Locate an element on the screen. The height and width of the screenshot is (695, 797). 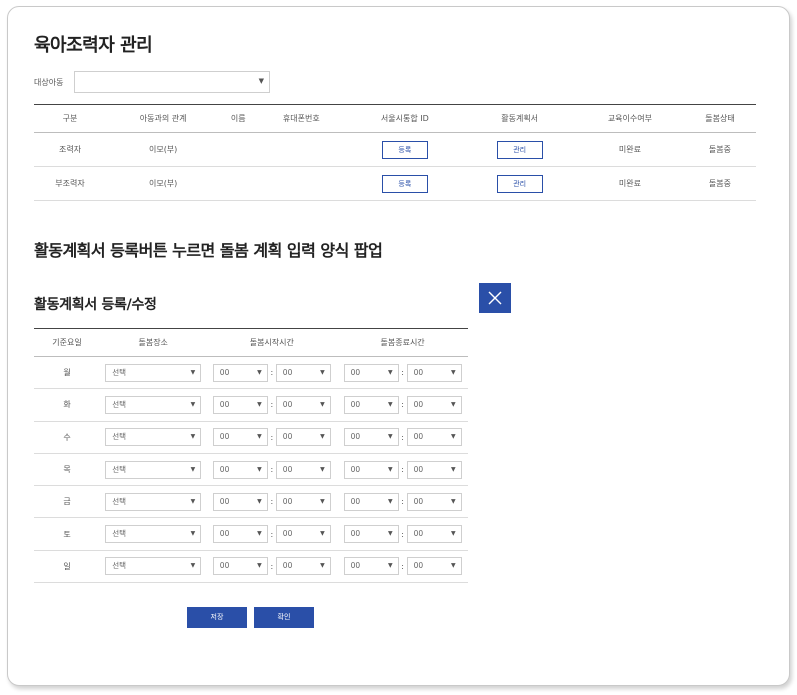
save-button: 저장 is located at coordinates (217, 617).